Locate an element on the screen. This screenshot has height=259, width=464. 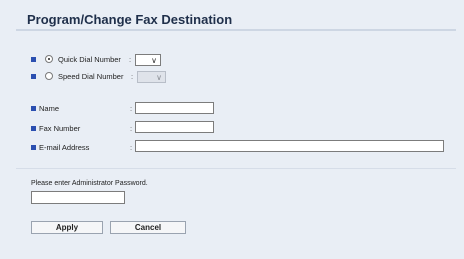
name-label: Name is located at coordinates (49, 108).